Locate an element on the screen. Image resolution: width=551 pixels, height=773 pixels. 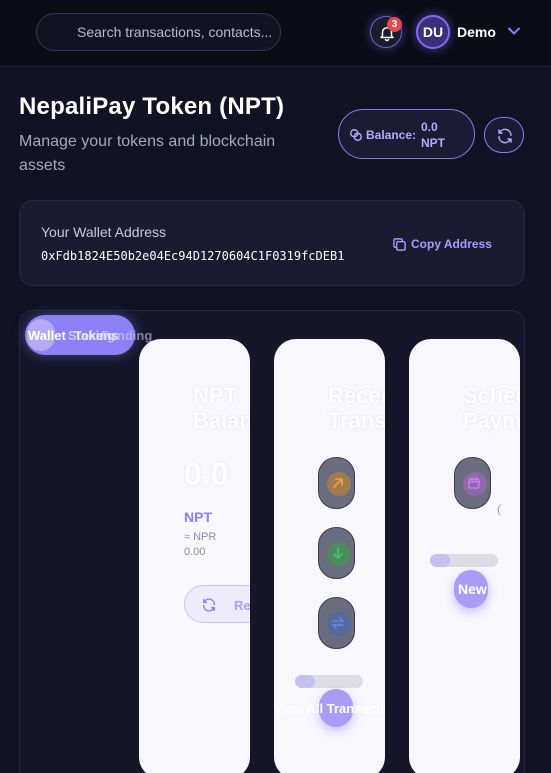
tab-funding: Funding is located at coordinates (126, 335).